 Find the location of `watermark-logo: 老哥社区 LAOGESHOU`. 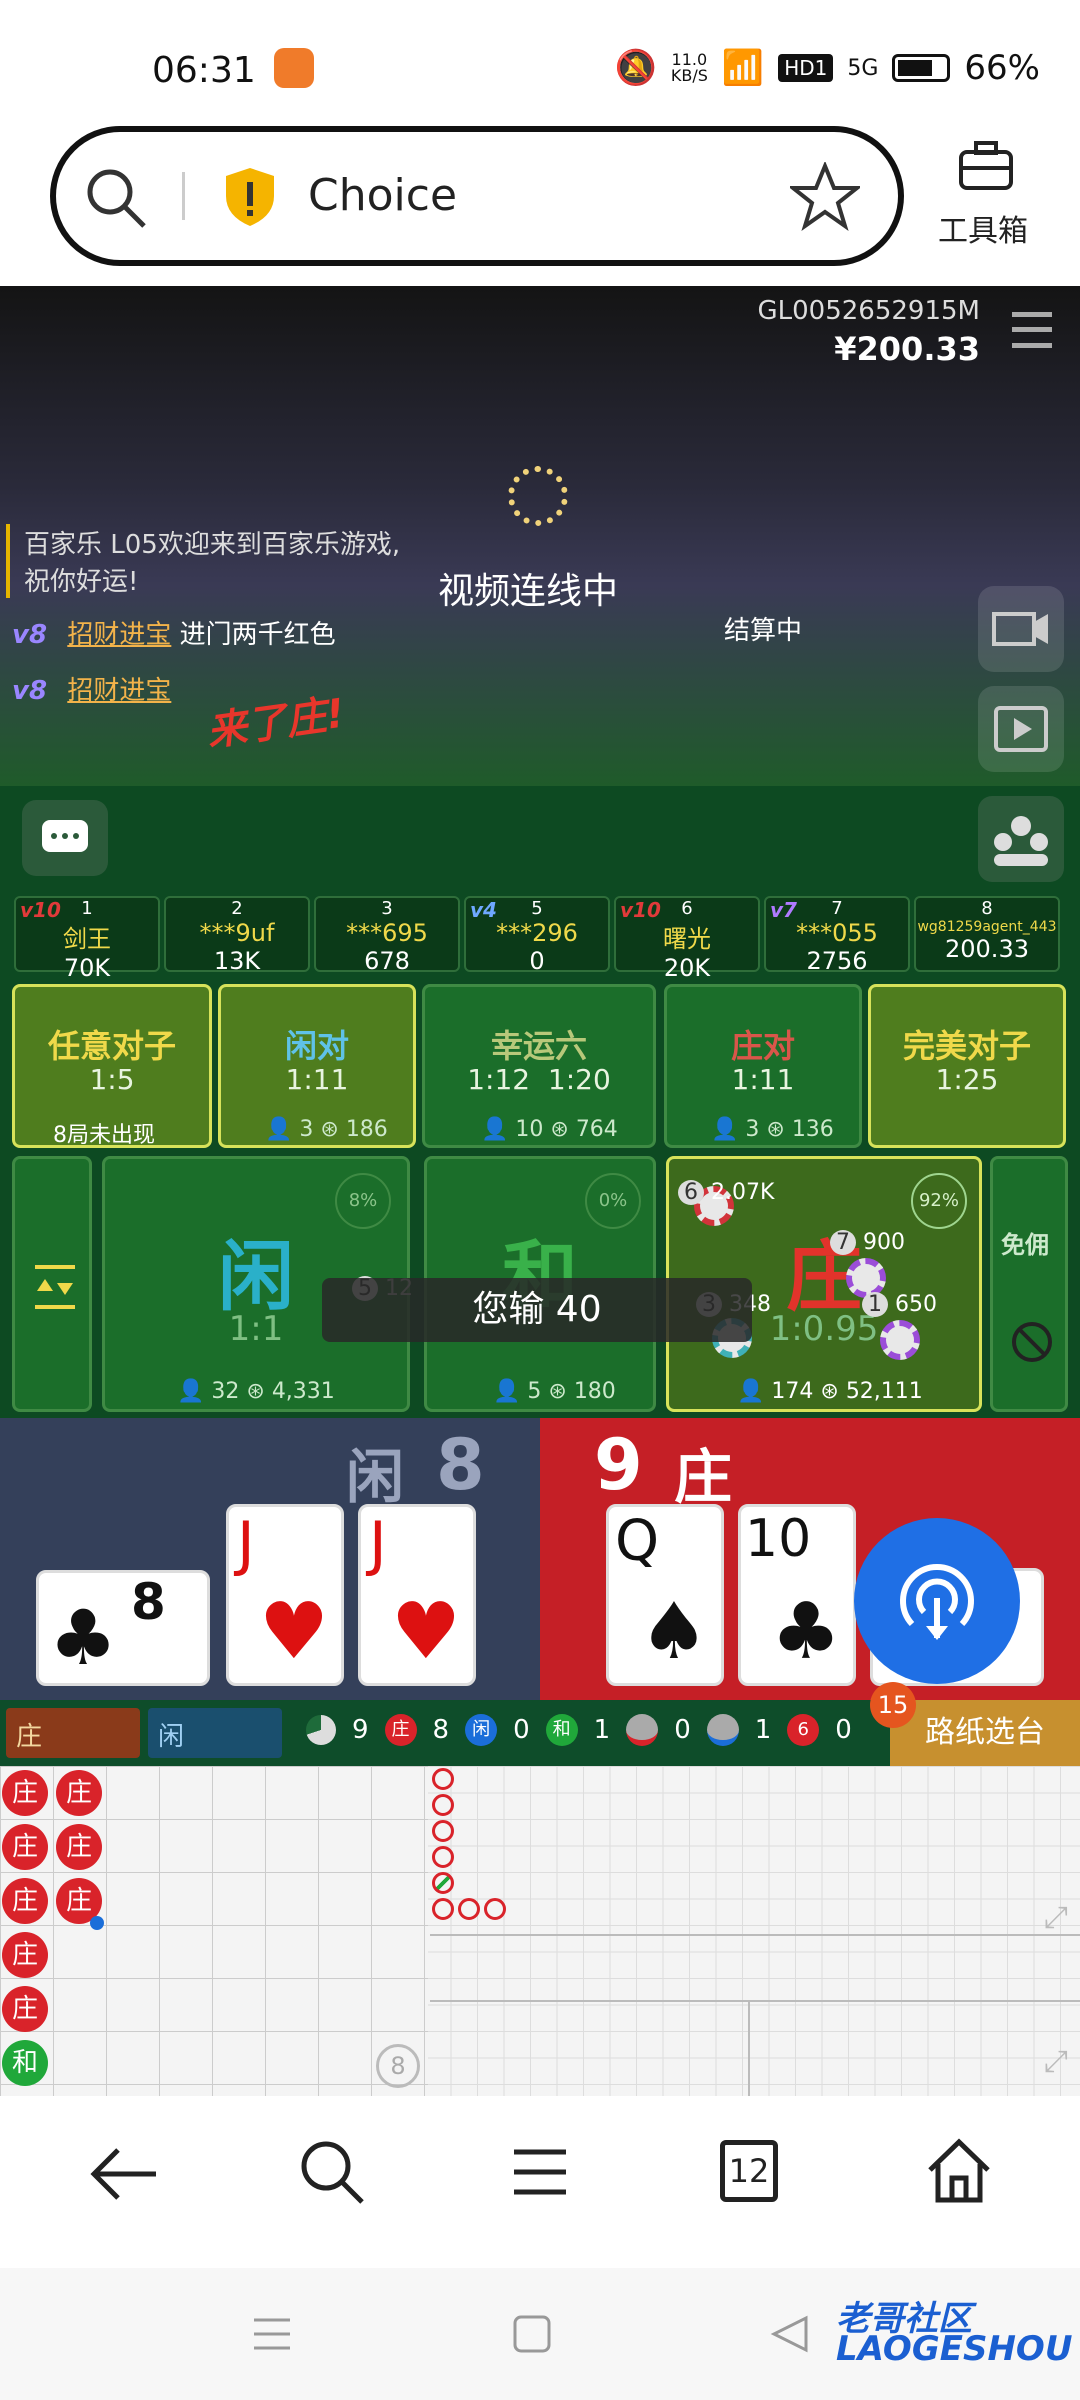

watermark-logo: 老哥社区 LAOGESHOU is located at coordinates (954, 2334).